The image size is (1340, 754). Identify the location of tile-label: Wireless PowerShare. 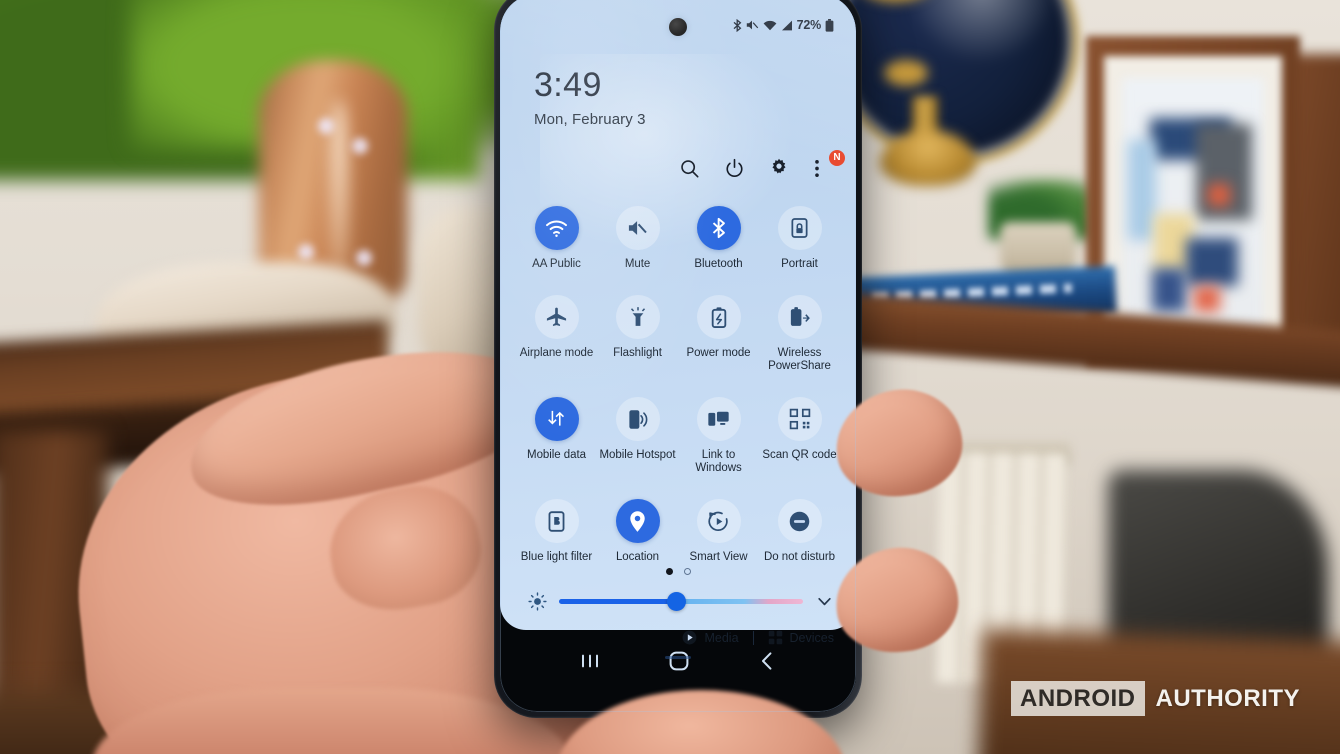
(799, 359).